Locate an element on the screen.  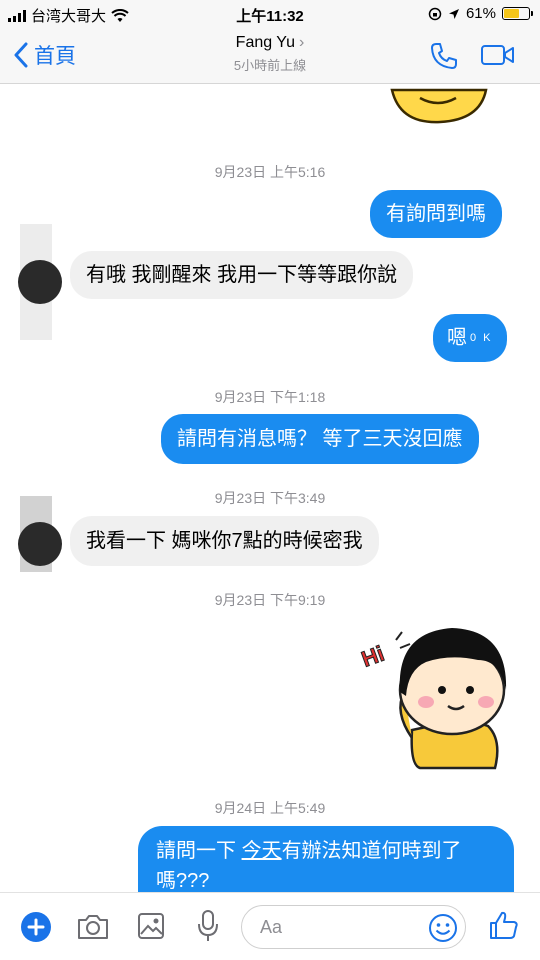
message-composer is located at coordinates (270, 926).